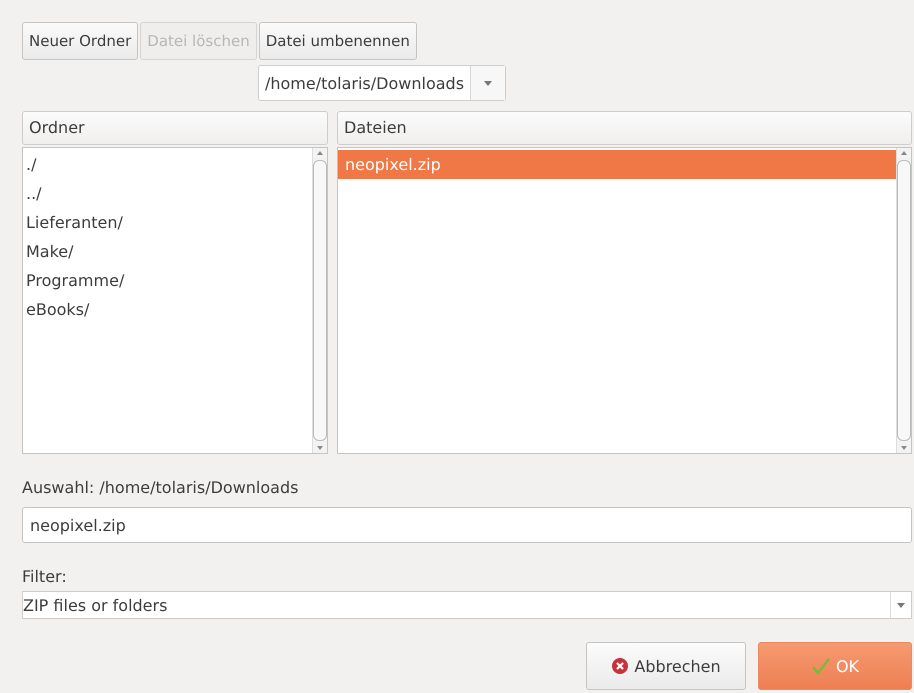 This screenshot has width=914, height=693. What do you see at coordinates (175, 128) in the screenshot?
I see `column-header: Ordner` at bounding box center [175, 128].